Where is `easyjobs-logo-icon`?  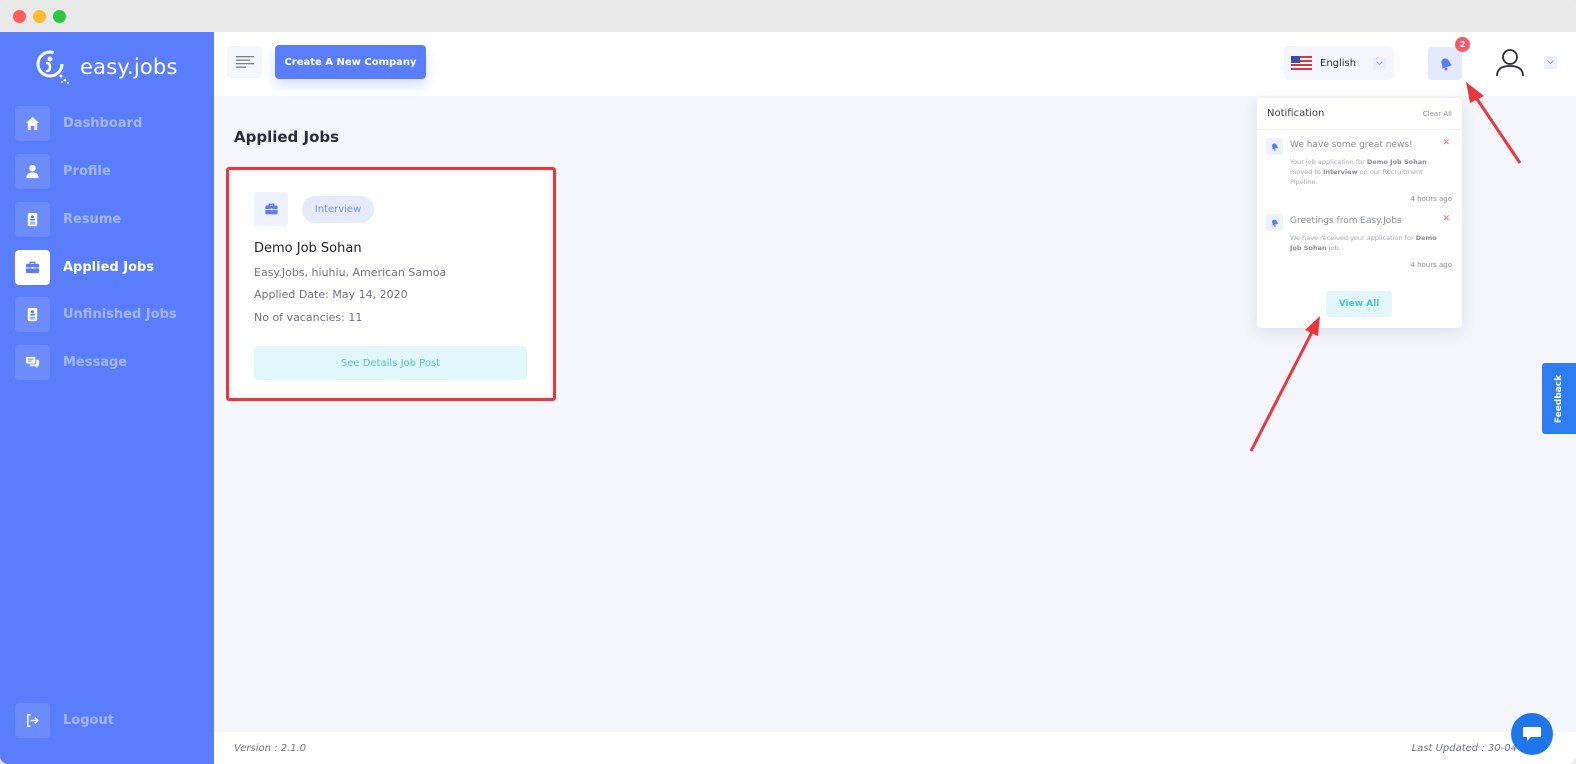
easyjobs-logo-icon is located at coordinates (53, 67).